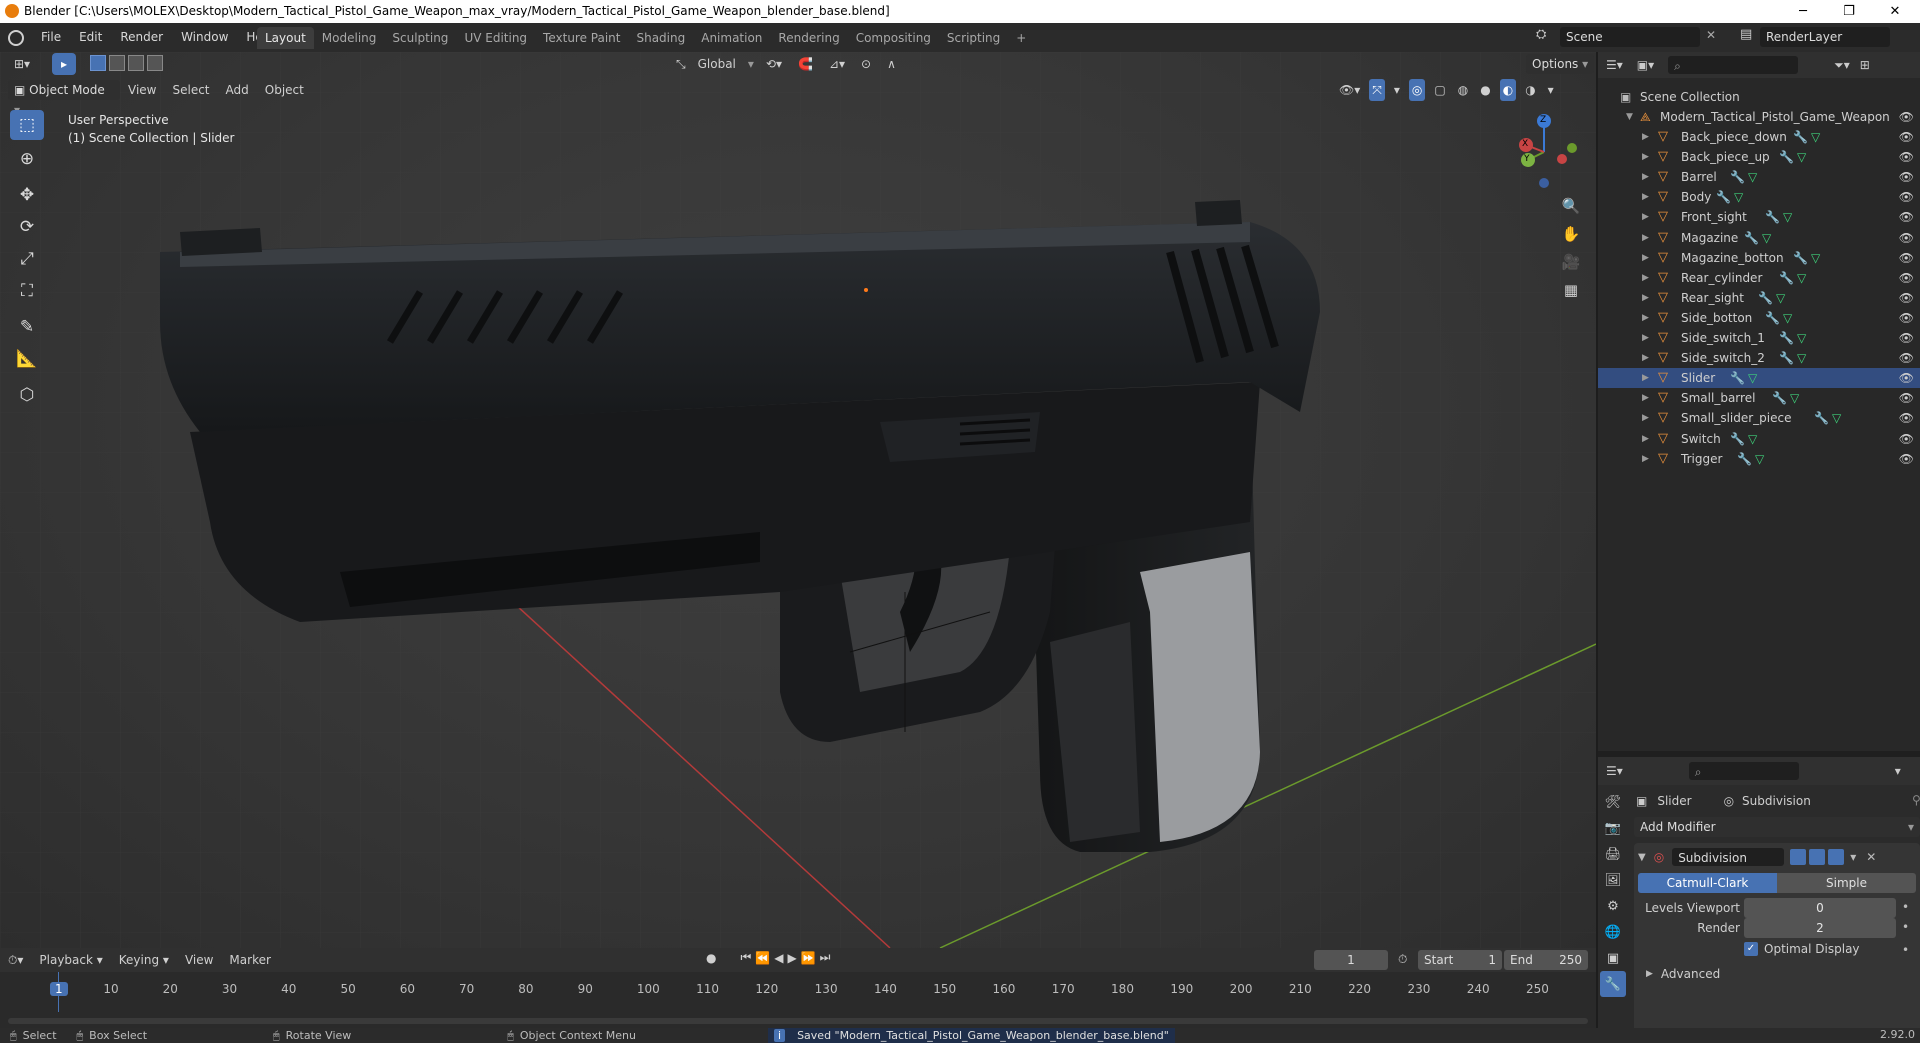 Image resolution: width=1920 pixels, height=1043 pixels. What do you see at coordinates (774, 64) in the screenshot?
I see `pivot-point-icon: ⟲▾` at bounding box center [774, 64].